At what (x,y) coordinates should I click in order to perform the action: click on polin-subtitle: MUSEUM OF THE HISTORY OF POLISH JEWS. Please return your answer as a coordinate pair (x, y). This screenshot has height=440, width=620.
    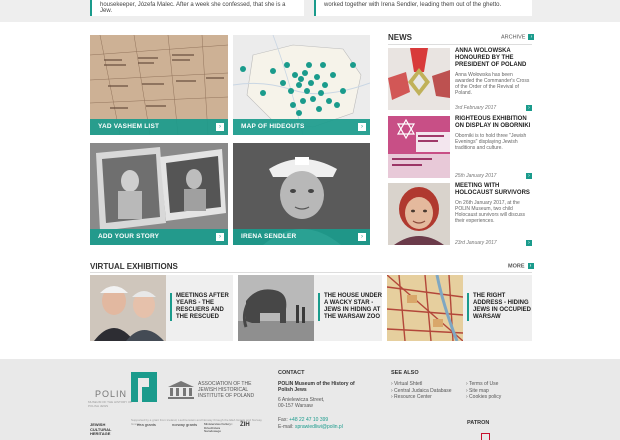
    Looking at the image, I should click on (110, 404).